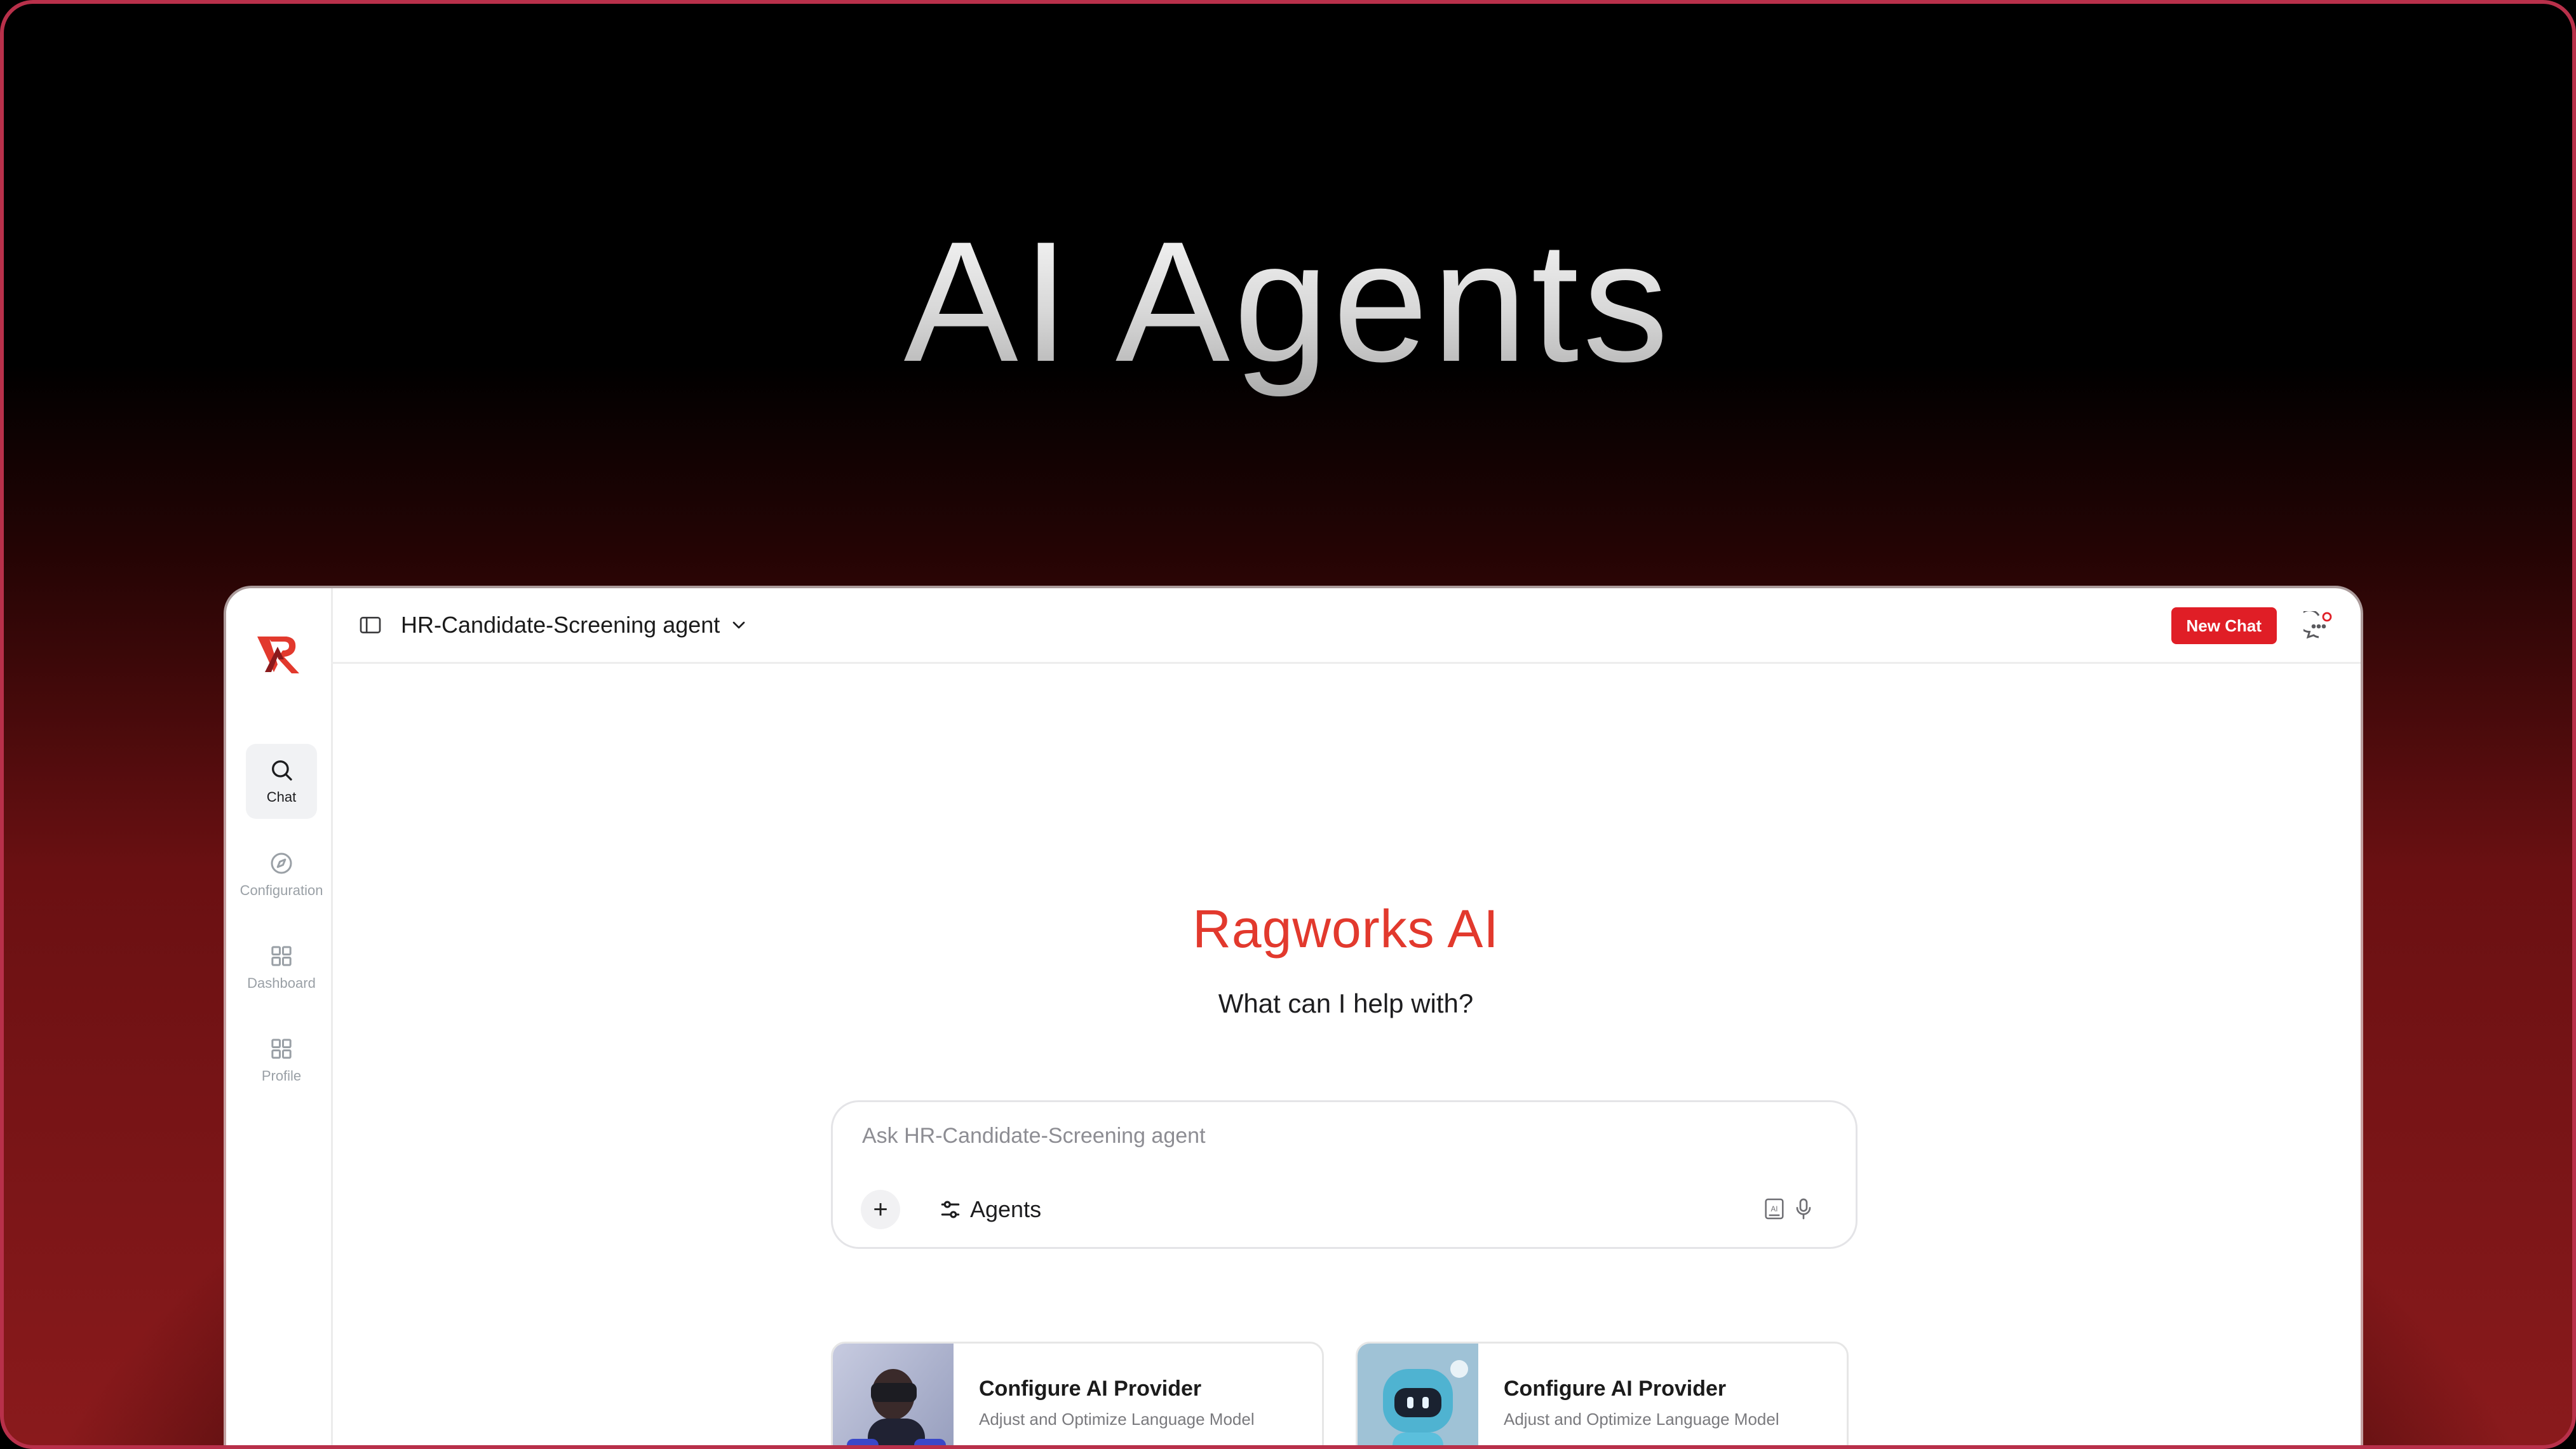  What do you see at coordinates (739, 625) in the screenshot?
I see `chevron-down-icon` at bounding box center [739, 625].